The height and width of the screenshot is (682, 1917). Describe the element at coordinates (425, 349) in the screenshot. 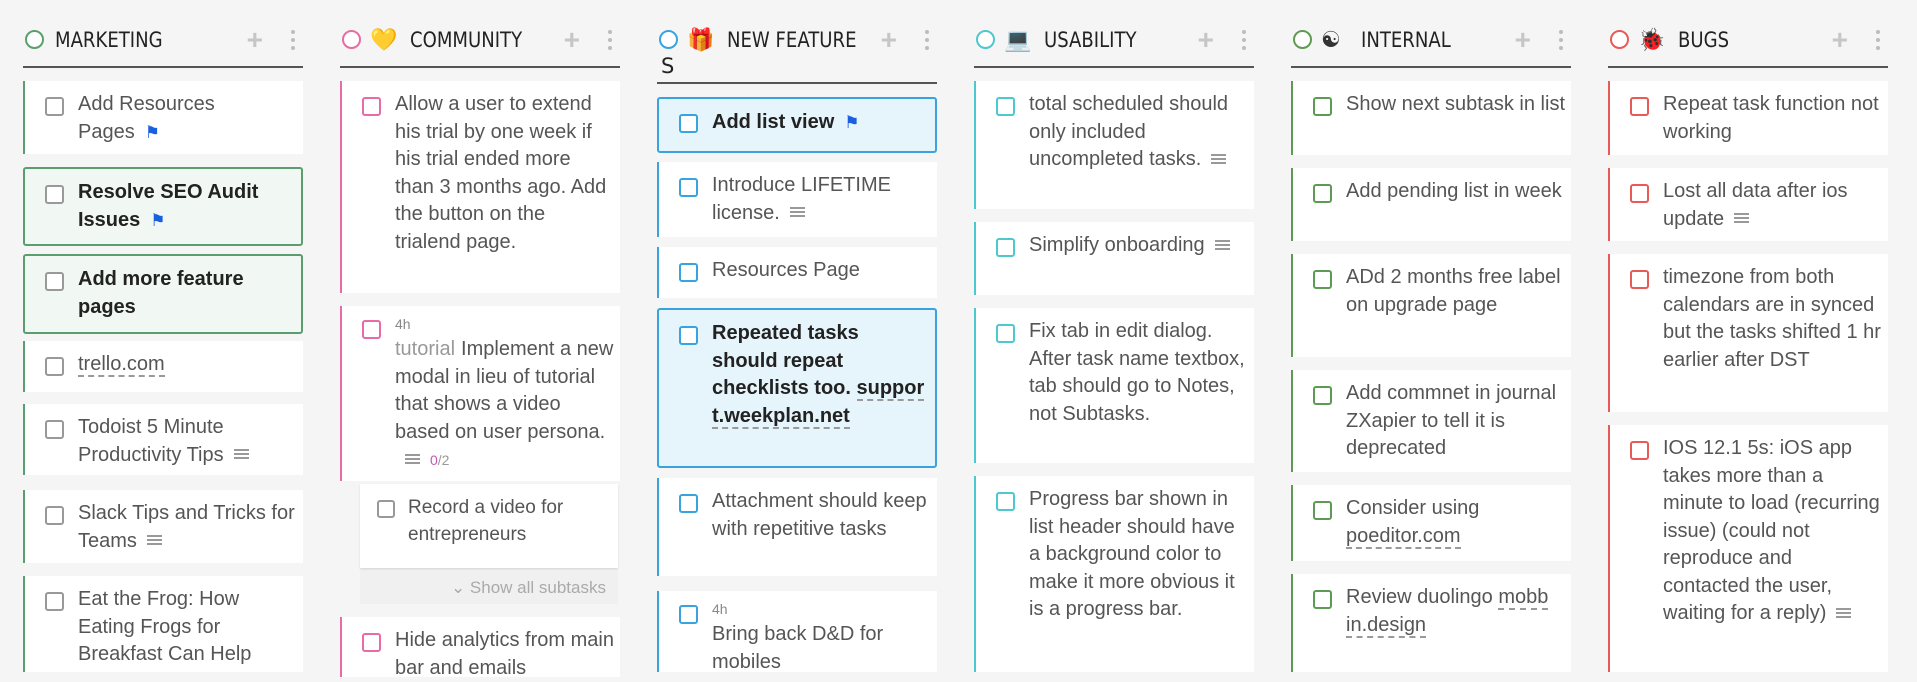

I see `tag-label: tutorial` at that location.